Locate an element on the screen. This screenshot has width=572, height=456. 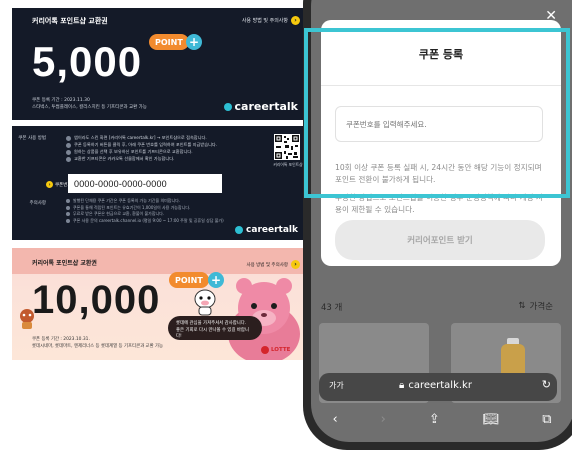
sort-icon: ⇅ is located at coordinates (522, 306).